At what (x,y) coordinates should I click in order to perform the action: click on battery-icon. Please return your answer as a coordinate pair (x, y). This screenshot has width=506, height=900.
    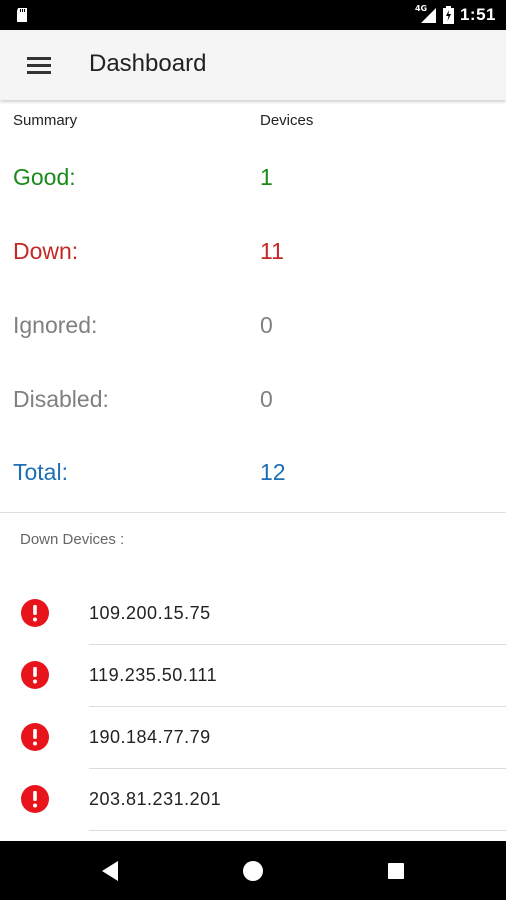
    Looking at the image, I should click on (448, 15).